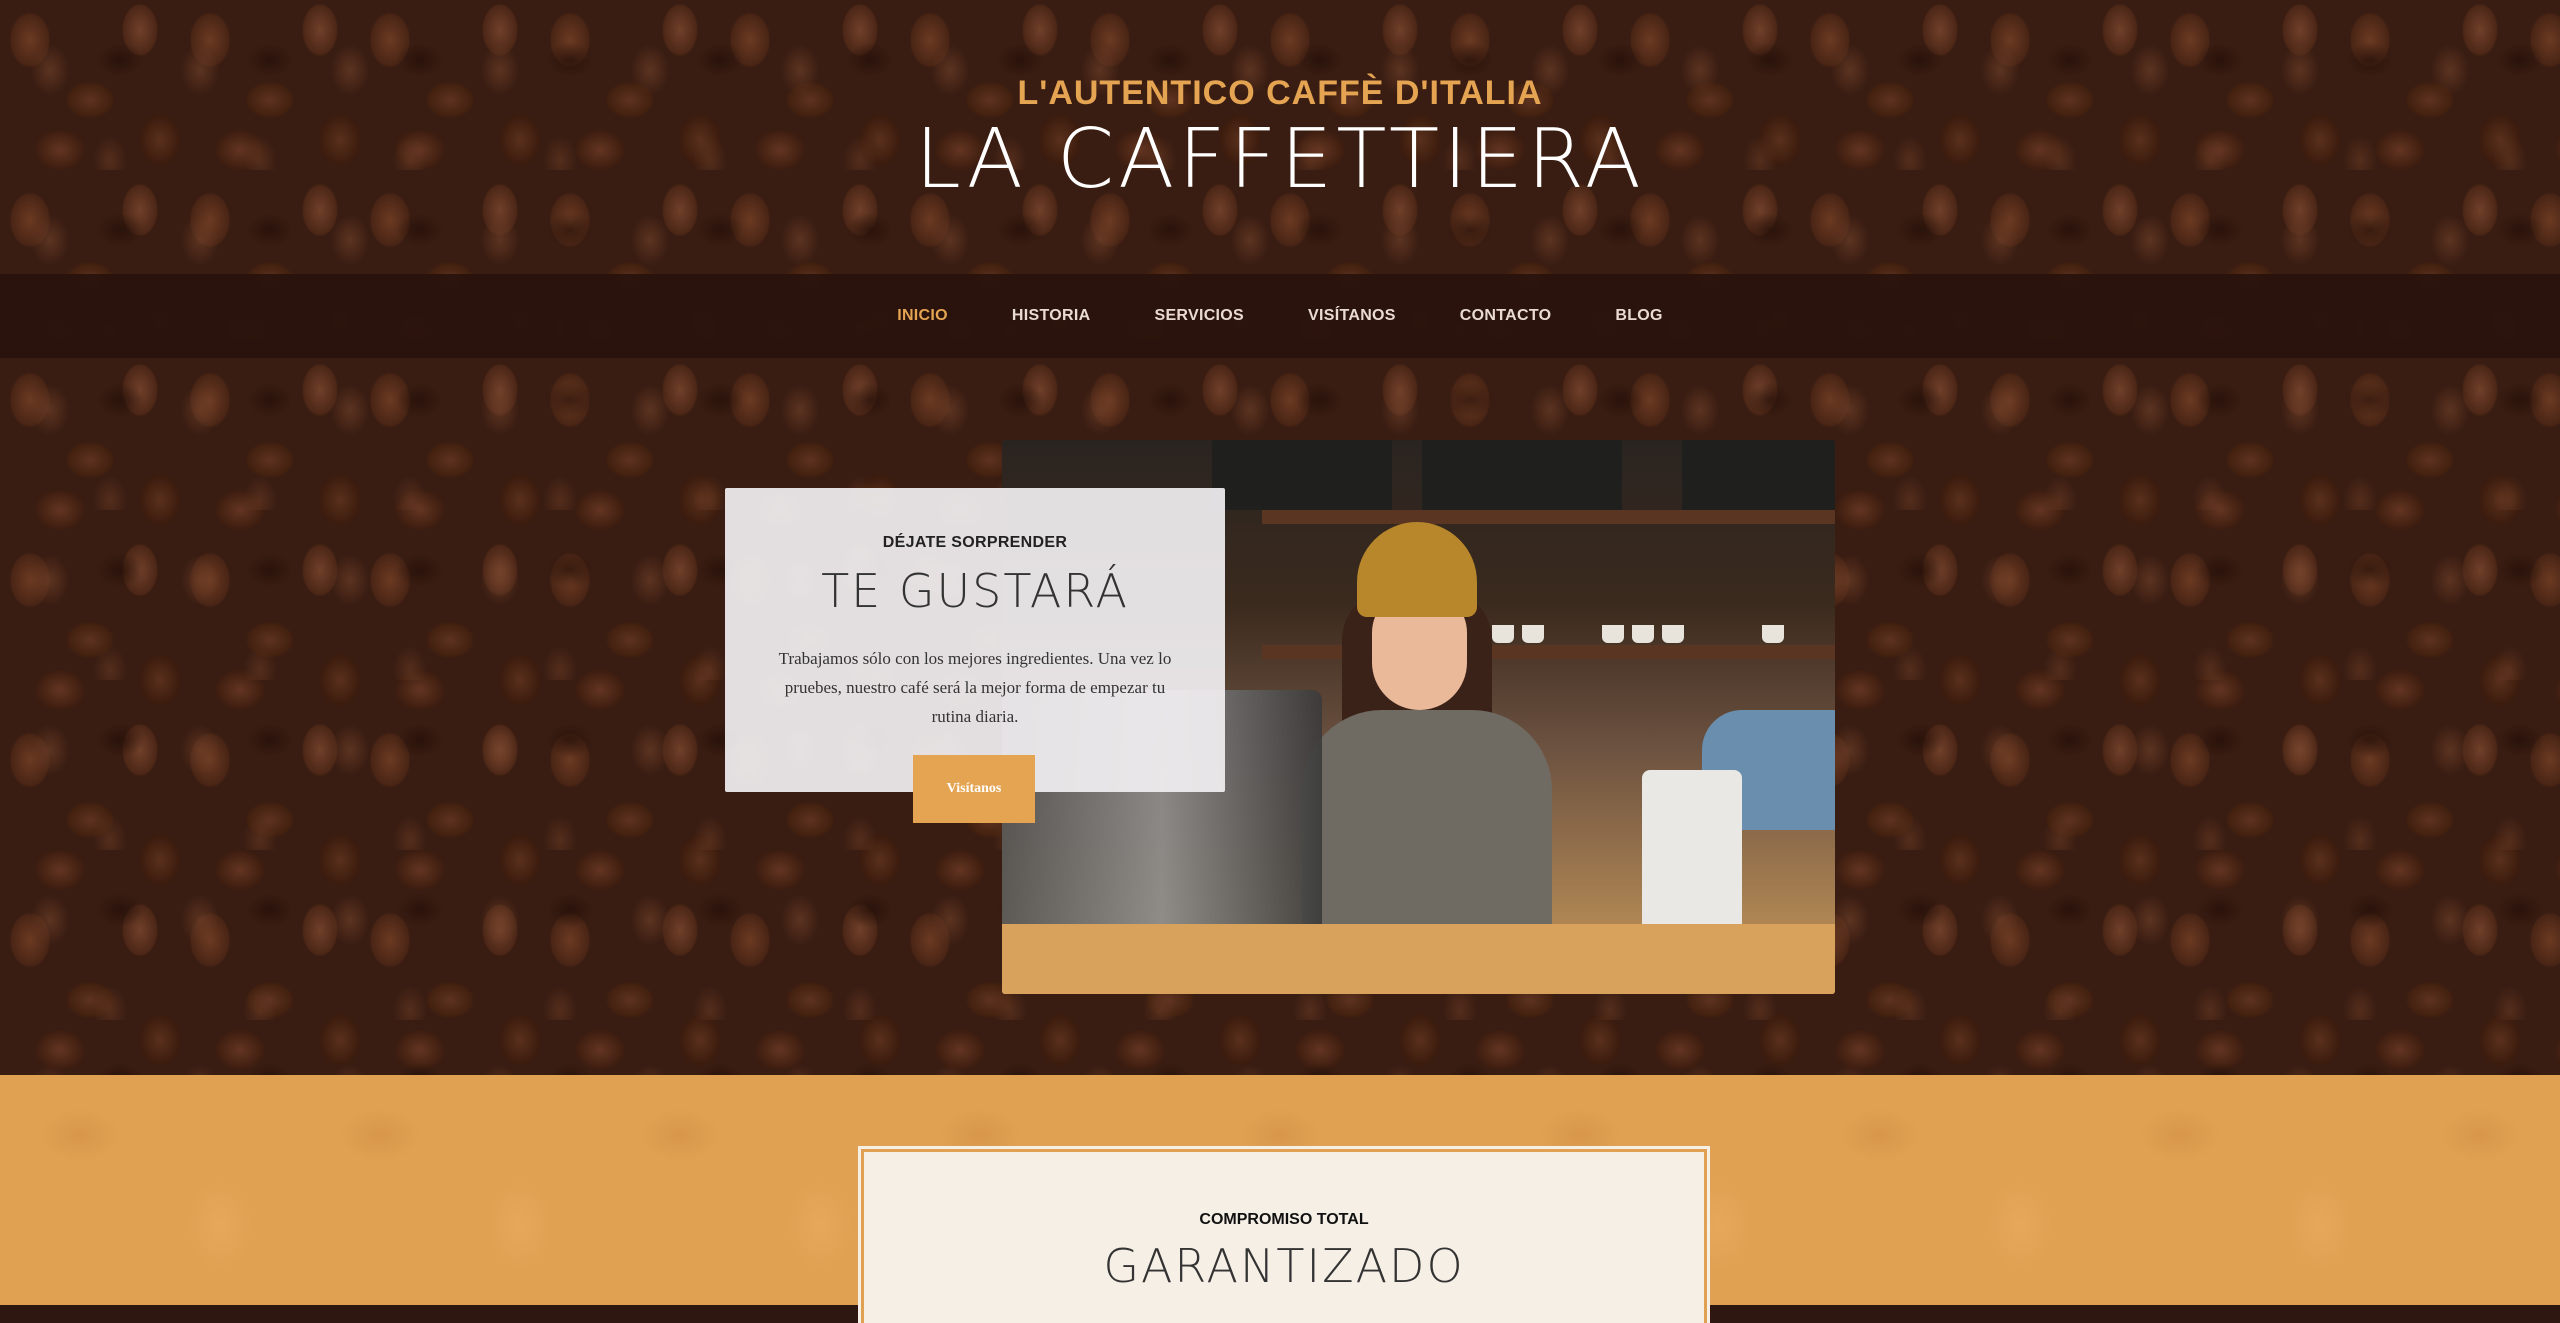  What do you see at coordinates (1284, 1266) in the screenshot?
I see `promise-title: GARANTIZADO` at bounding box center [1284, 1266].